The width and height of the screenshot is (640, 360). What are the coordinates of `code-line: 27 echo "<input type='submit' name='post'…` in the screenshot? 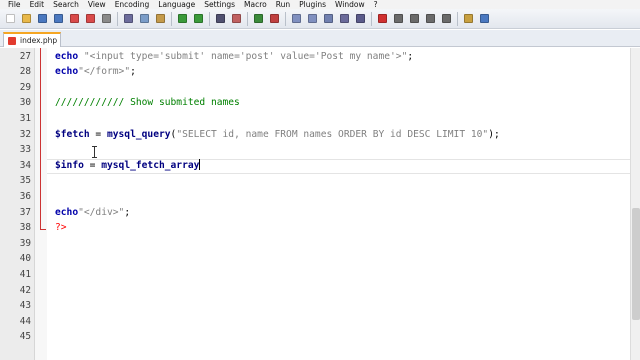 It's located at (315, 57).